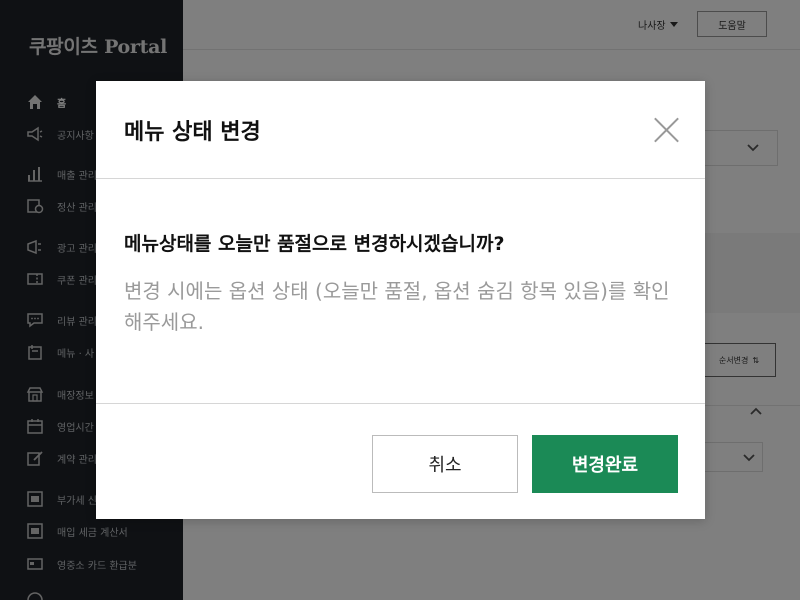 The width and height of the screenshot is (800, 600). I want to click on dialog-footer: 취소 변경완료, so click(400, 461).